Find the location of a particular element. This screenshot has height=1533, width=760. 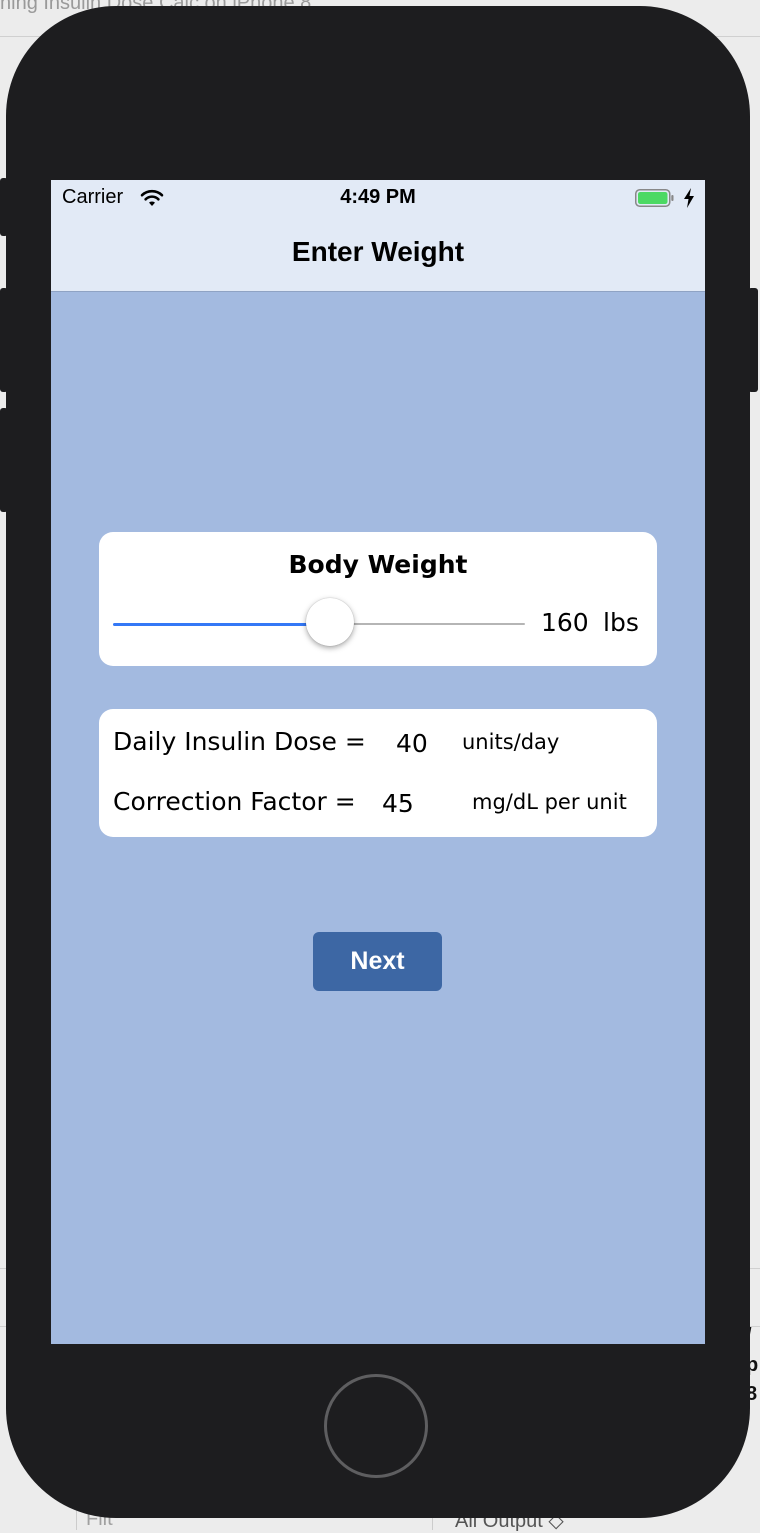

home-button is located at coordinates (376, 1426).